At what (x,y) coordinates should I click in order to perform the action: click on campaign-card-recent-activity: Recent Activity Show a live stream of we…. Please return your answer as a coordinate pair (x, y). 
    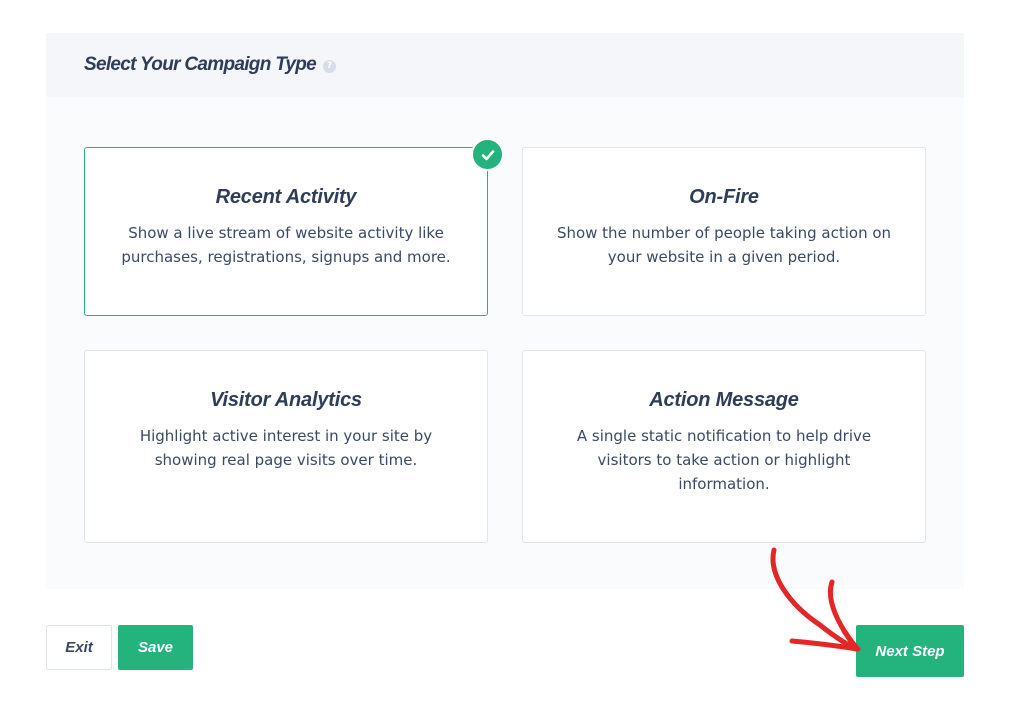
    Looking at the image, I should click on (294, 227).